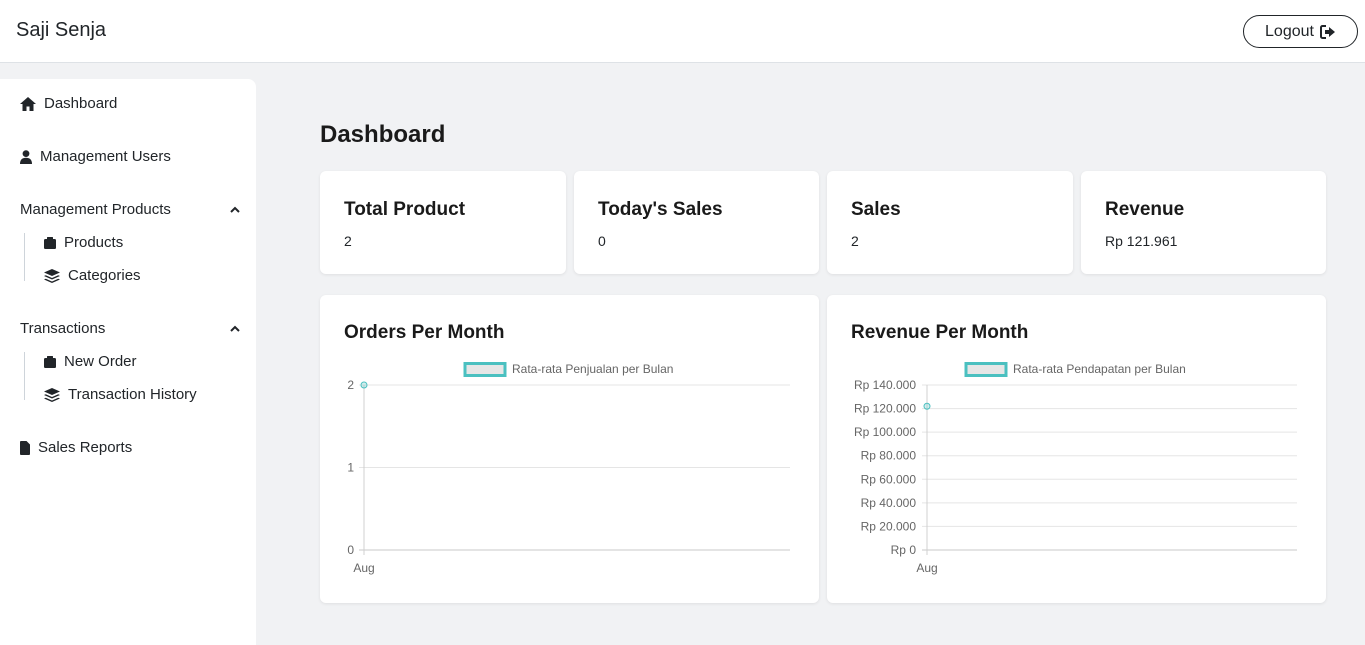  Describe the element at coordinates (100, 361) in the screenshot. I see `sidebar-item-label: New Order` at that location.